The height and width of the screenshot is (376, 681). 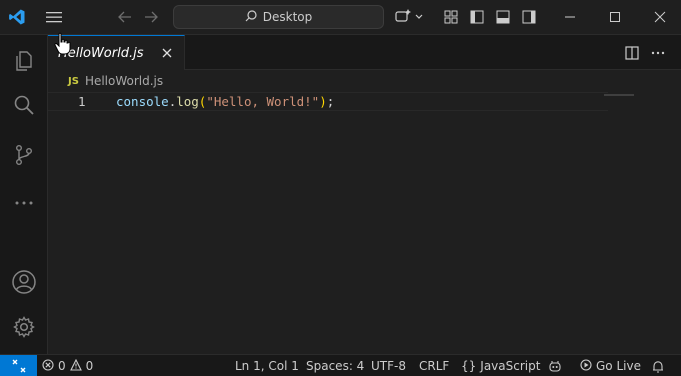 What do you see at coordinates (263, 101) in the screenshot?
I see `token-string: "Hello, World!"` at bounding box center [263, 101].